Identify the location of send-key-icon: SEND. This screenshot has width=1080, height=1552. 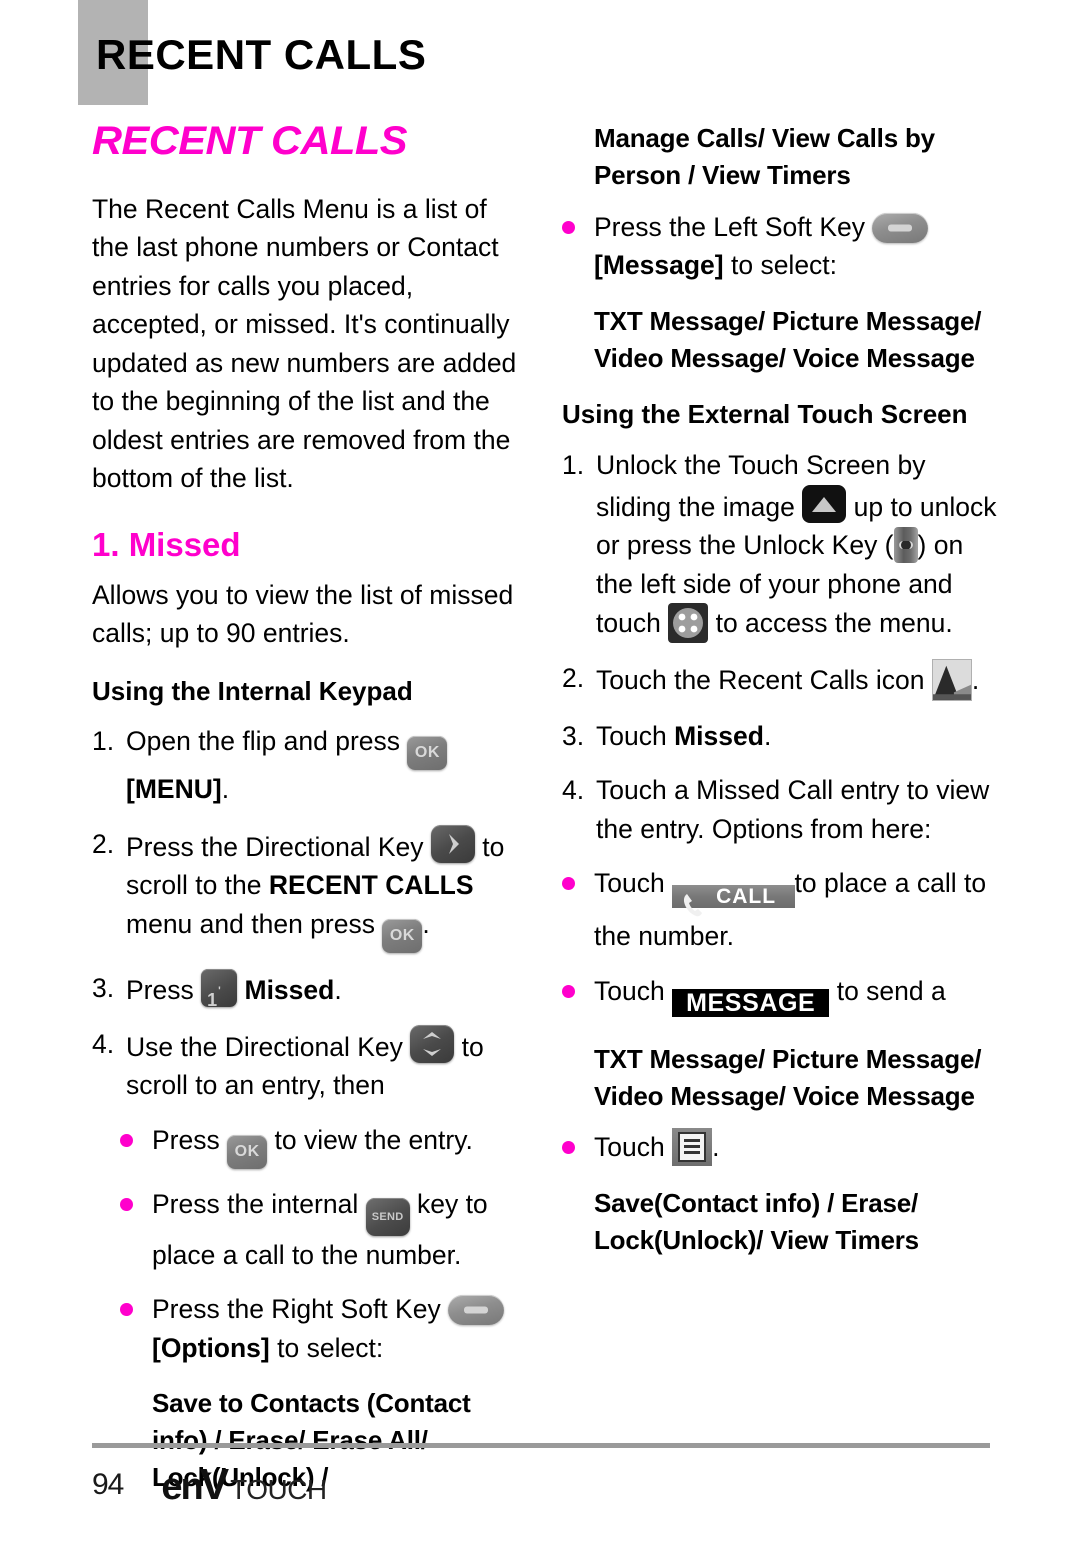
(387, 1216).